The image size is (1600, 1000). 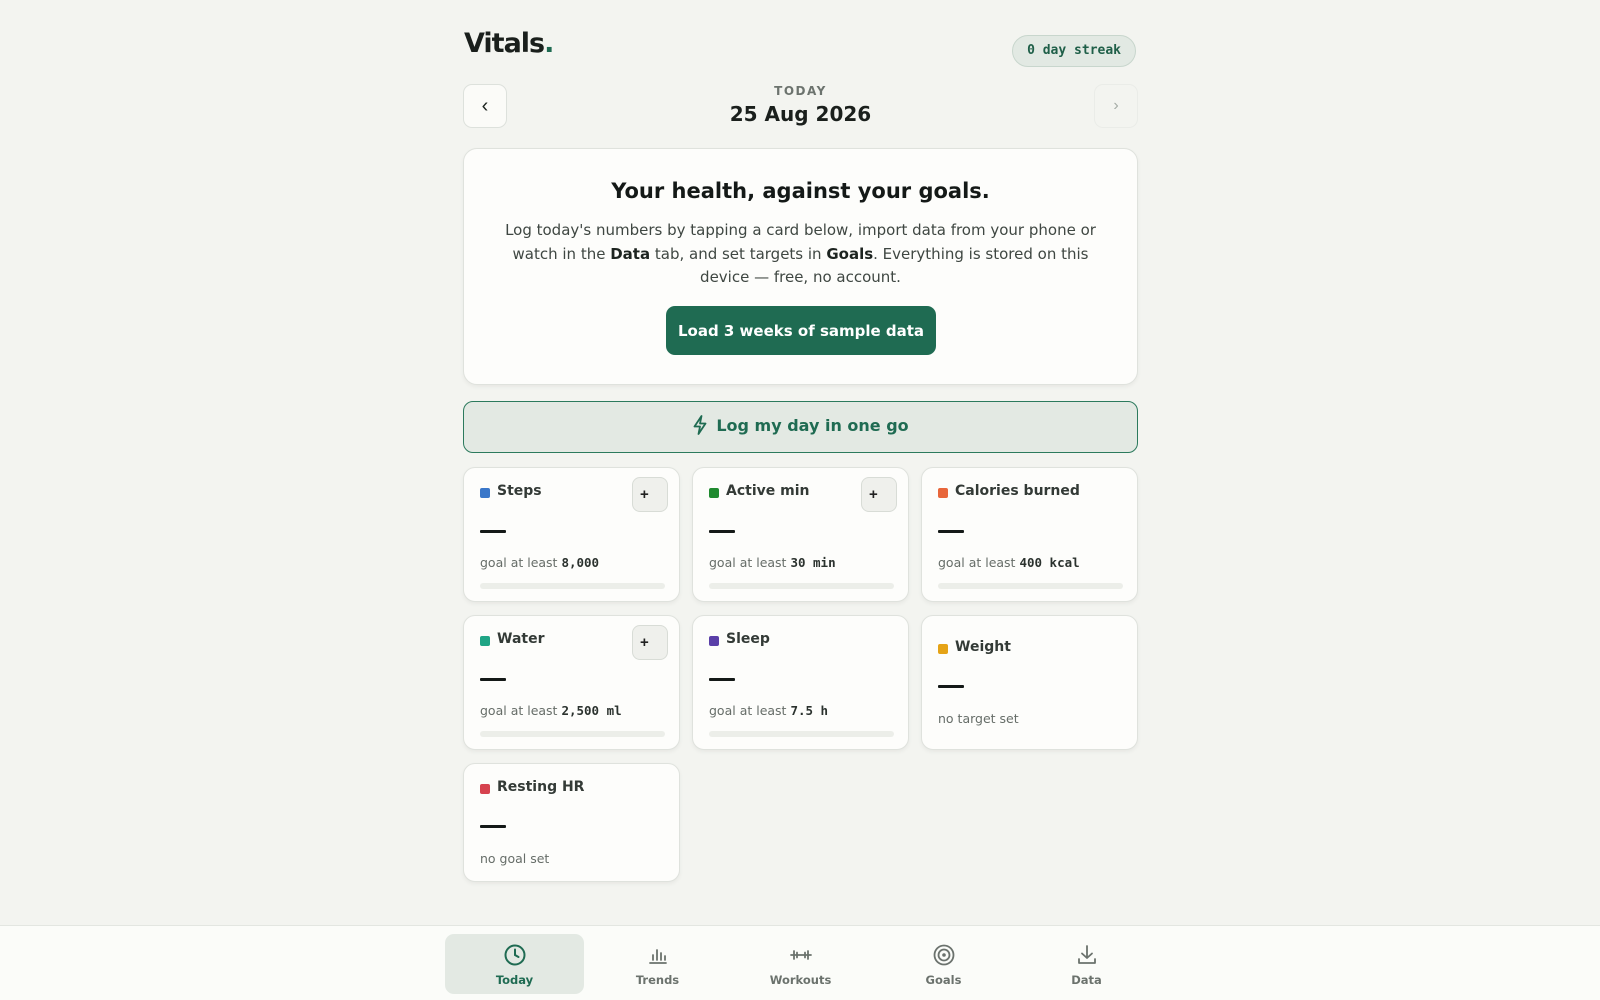 I want to click on header: Vitals. 0 day streak, so click(x=800, y=48).